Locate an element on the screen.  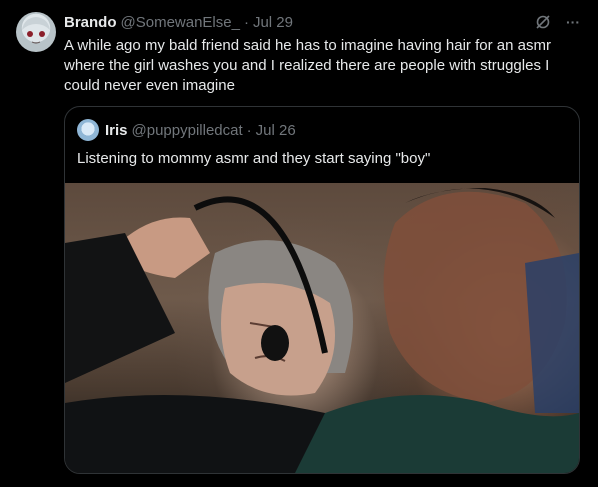
quoted-author-handle: @puppypilledcat is located at coordinates (187, 130).